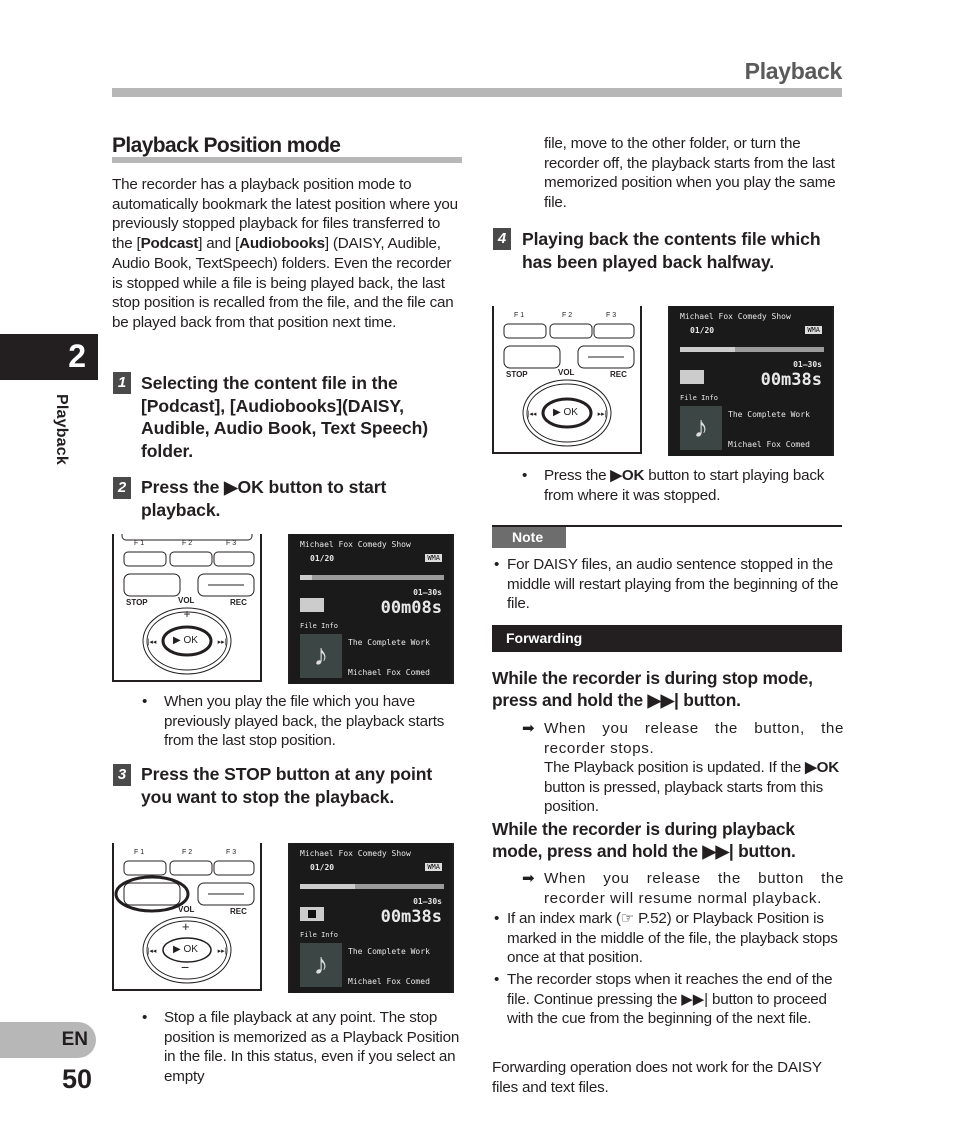 This screenshot has width=954, height=1148. What do you see at coordinates (187, 605) in the screenshot?
I see `recorder-illustration: + |◂◂ ▸▸| F 1 F 2 F 3 STOP VOL REC ▶ OK` at bounding box center [187, 605].